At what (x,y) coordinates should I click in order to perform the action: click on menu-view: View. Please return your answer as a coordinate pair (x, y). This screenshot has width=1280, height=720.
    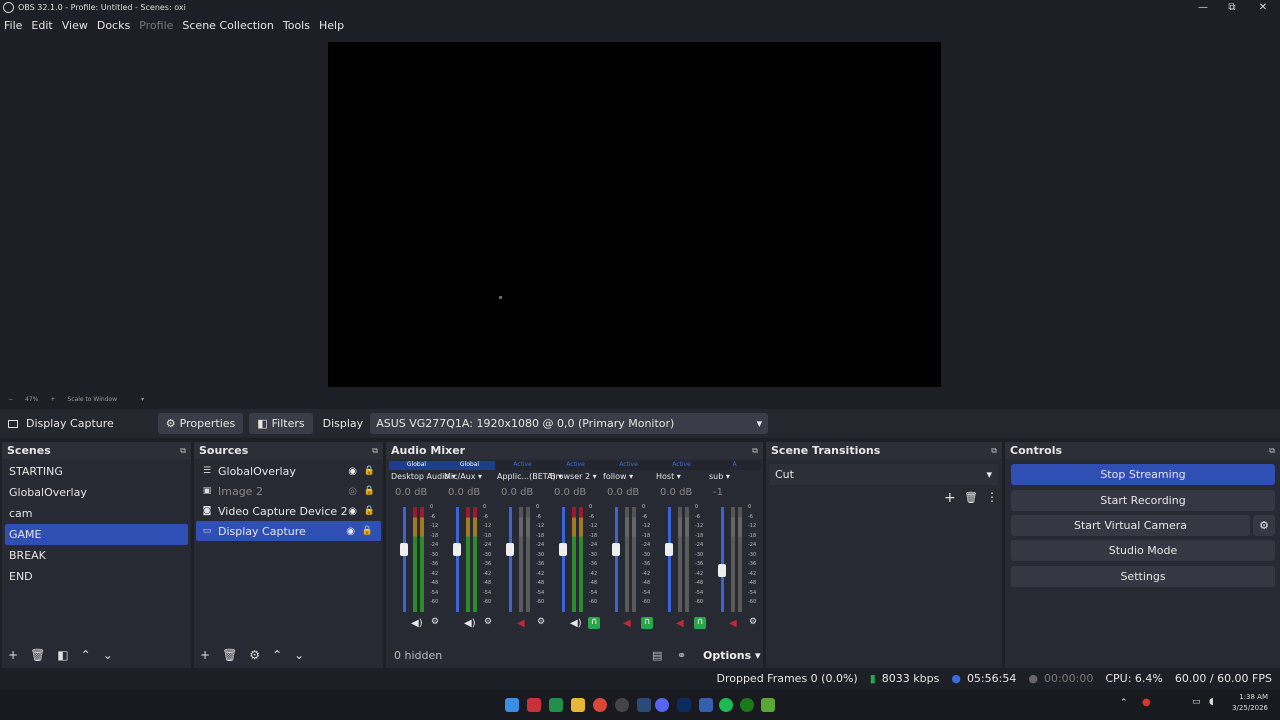
    Looking at the image, I should click on (75, 25).